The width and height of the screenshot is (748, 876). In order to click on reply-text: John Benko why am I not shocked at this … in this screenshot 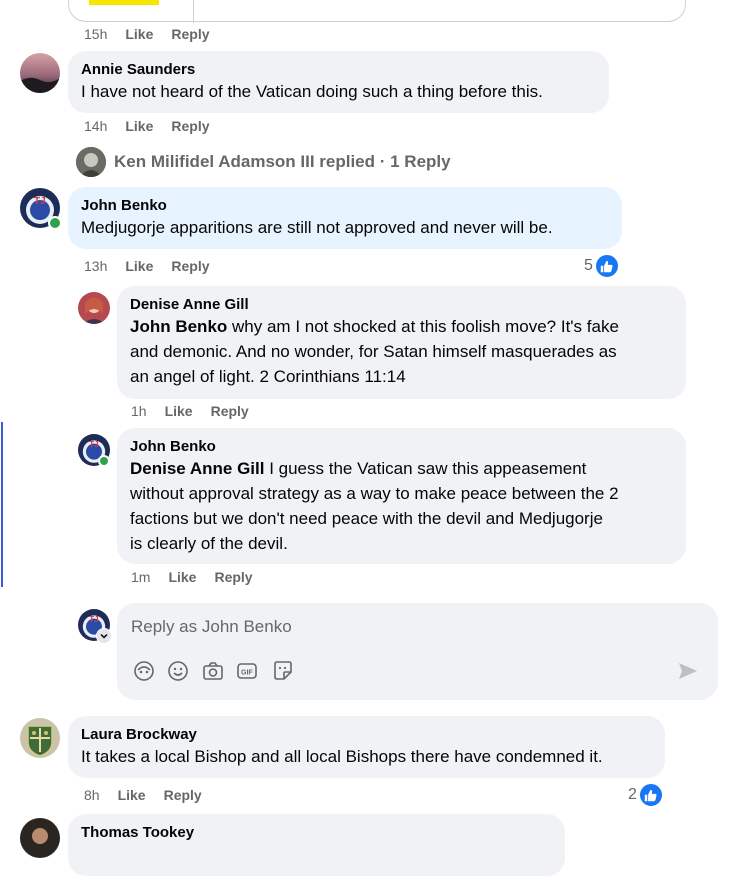, I will do `click(401, 326)`.